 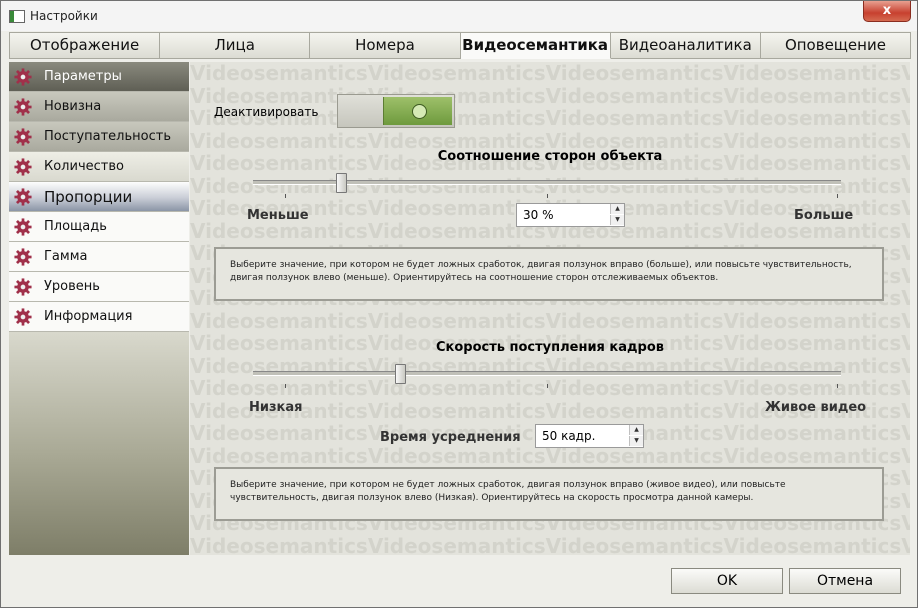 What do you see at coordinates (535, 45) in the screenshot?
I see `tab-videosemantics: Видеосемантика` at bounding box center [535, 45].